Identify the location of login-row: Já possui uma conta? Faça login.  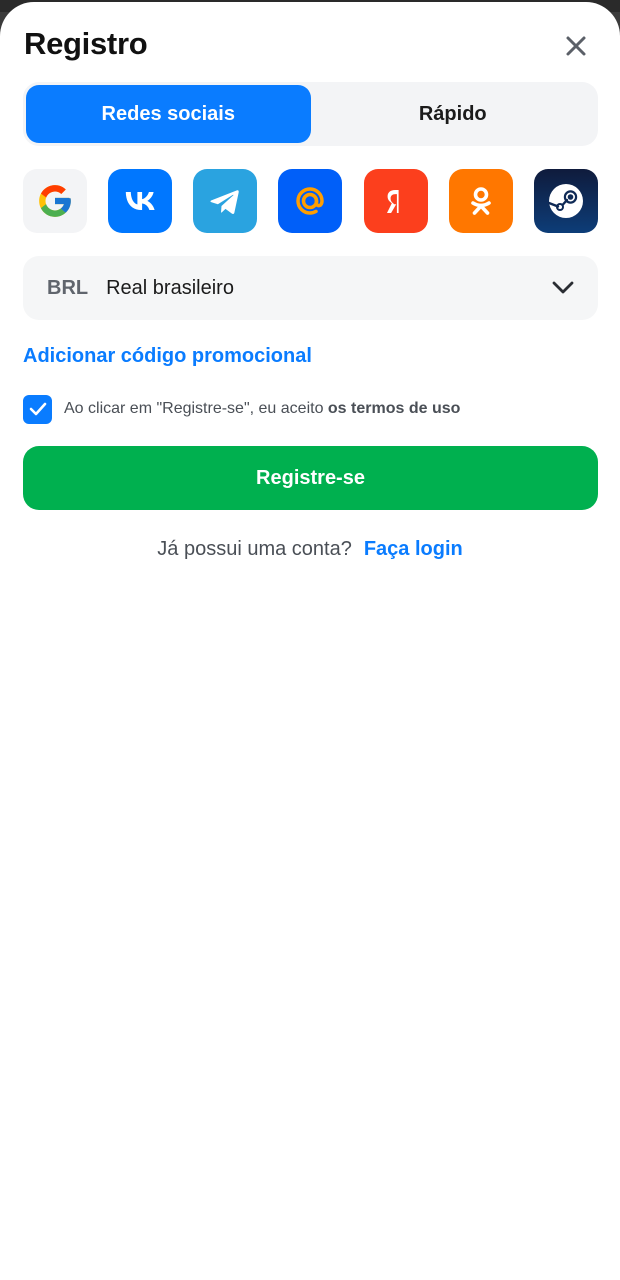
(310, 549).